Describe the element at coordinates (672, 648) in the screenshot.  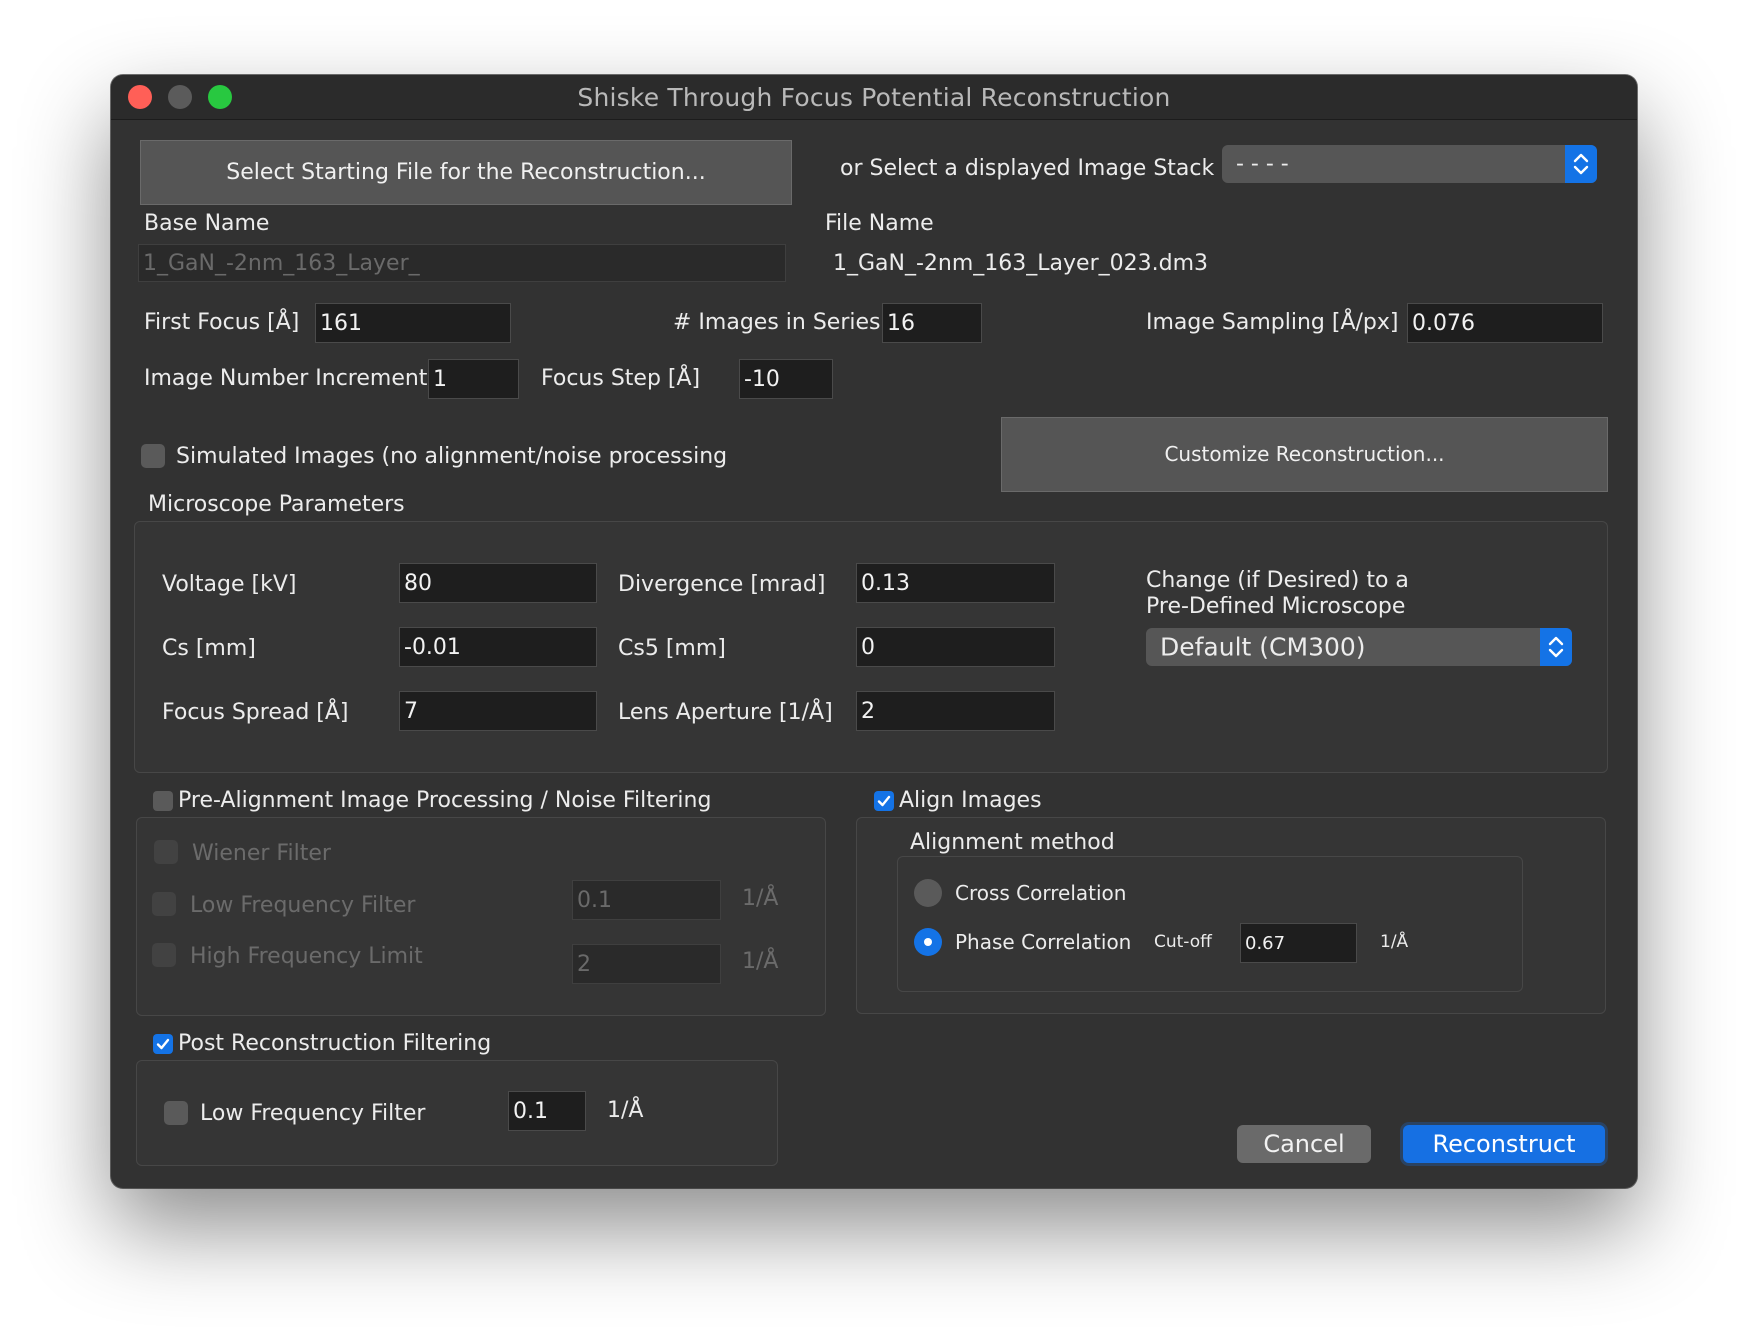
I see `cs5-label: Cs5 [mm]` at that location.